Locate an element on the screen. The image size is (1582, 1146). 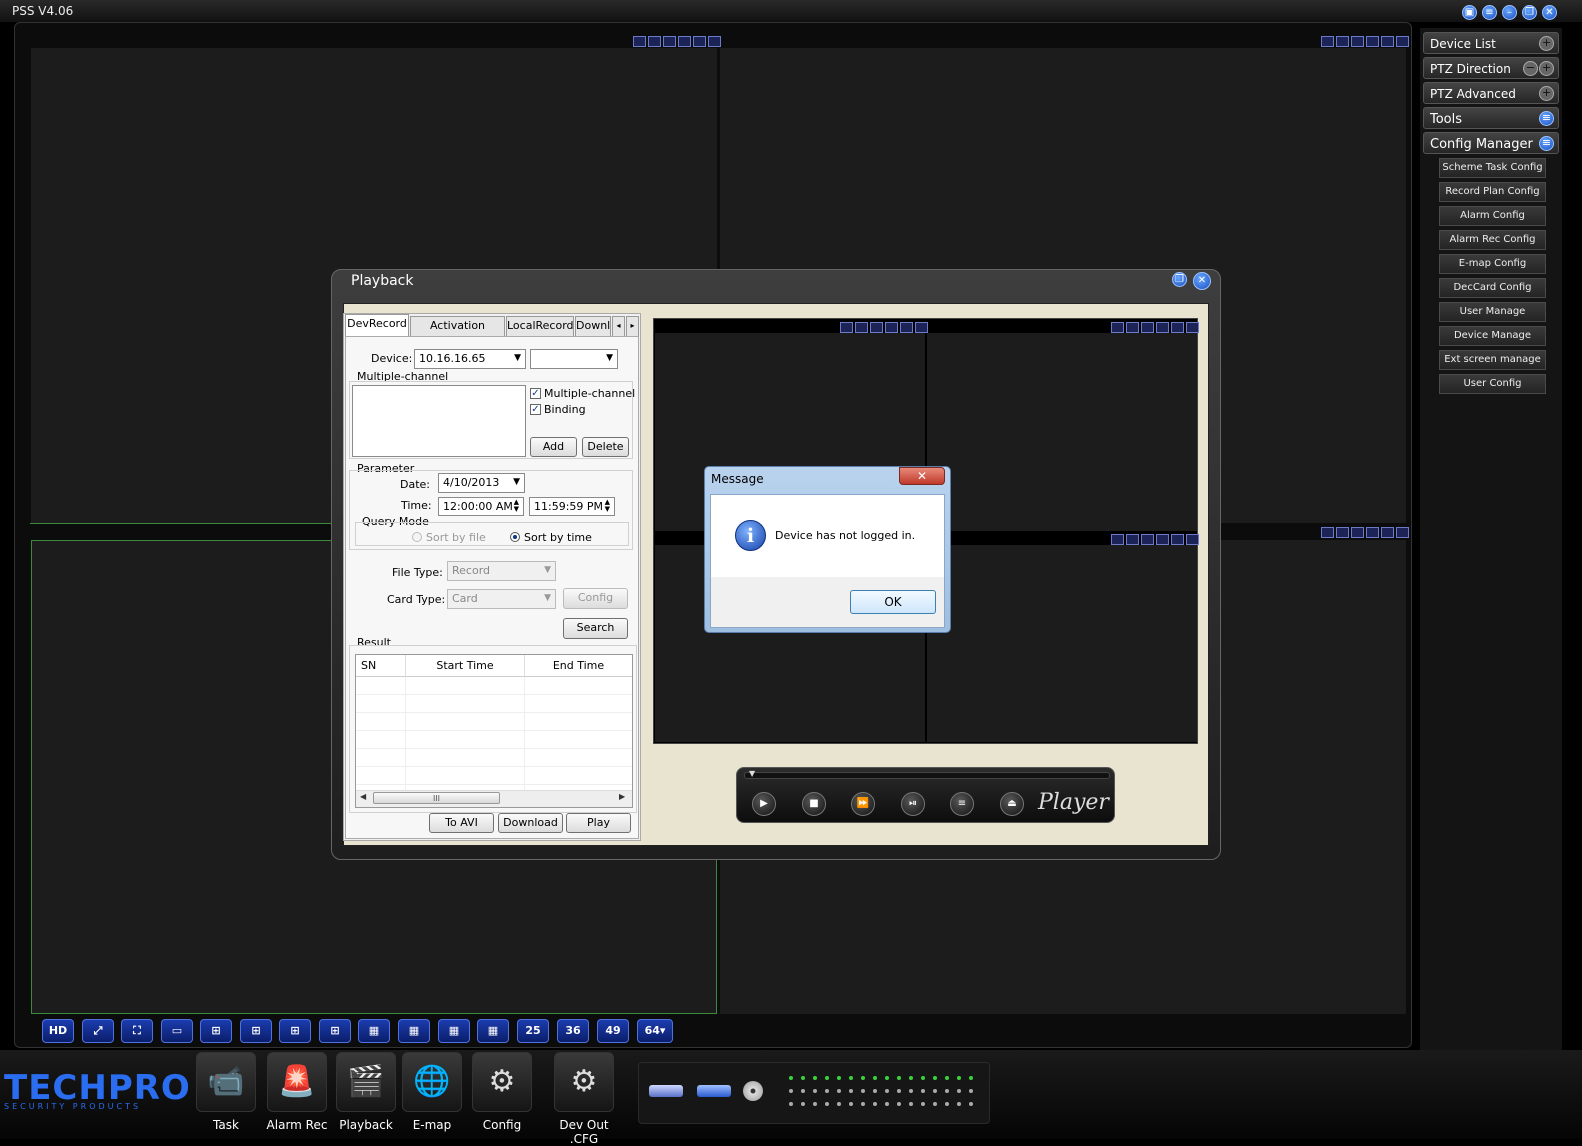
menu-icon: ≡ is located at coordinates (1489, 12).